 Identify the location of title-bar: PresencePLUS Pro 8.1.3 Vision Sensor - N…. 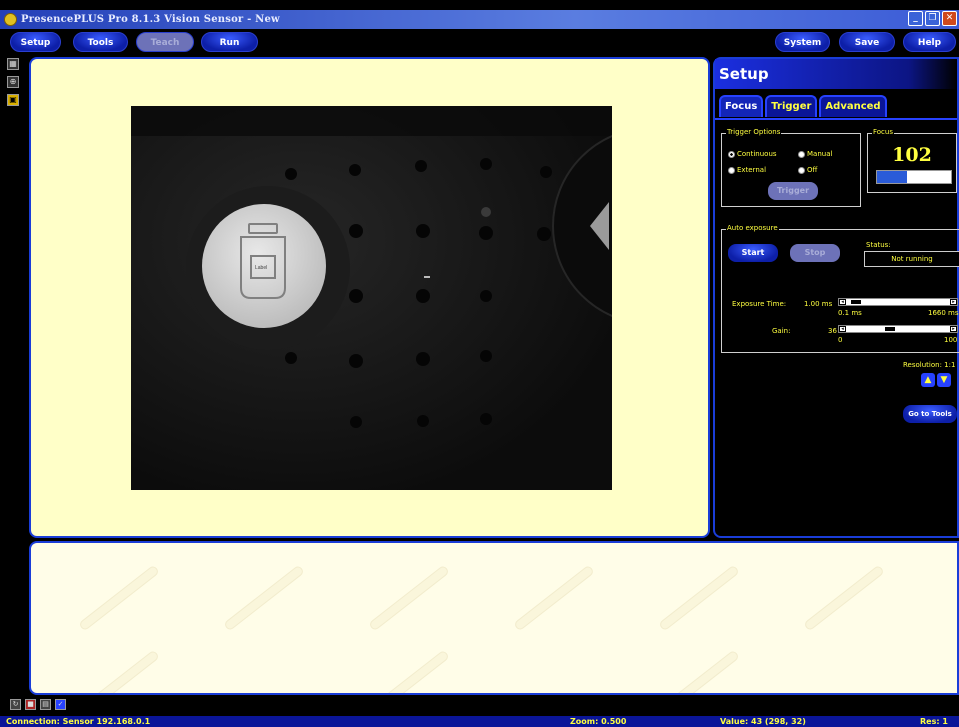
(479, 19).